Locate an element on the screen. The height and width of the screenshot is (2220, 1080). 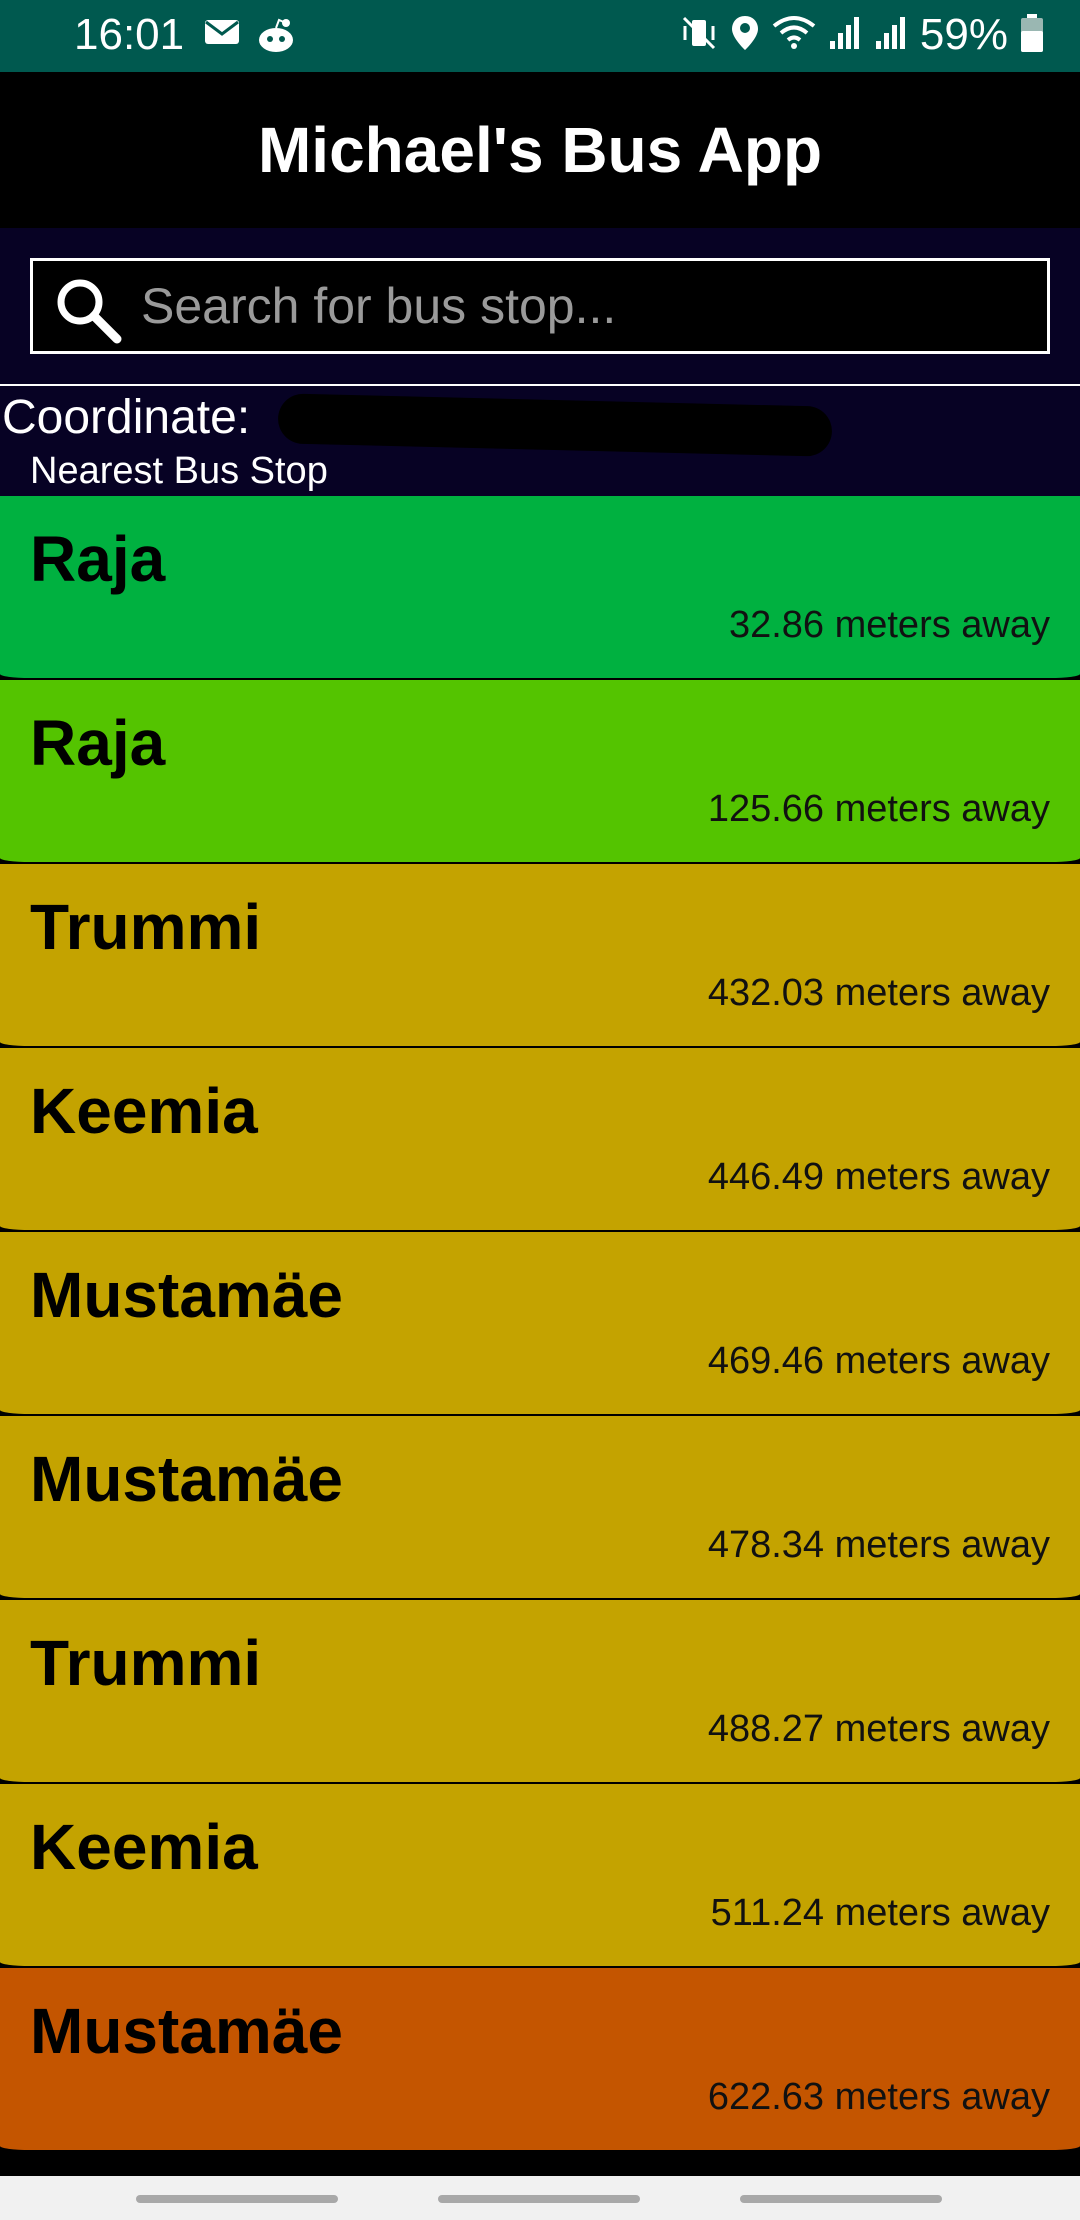
search-input is located at coordinates (584, 306).